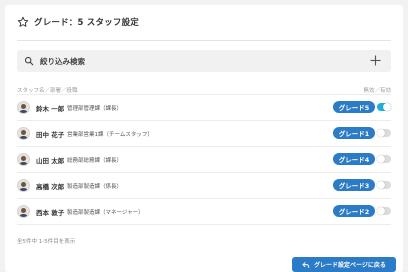 Image resolution: width=408 pixels, height=272 pixels. Describe the element at coordinates (105, 212) in the screenshot. I see `staff-department: 製造部製造課（マネージャー）` at that location.